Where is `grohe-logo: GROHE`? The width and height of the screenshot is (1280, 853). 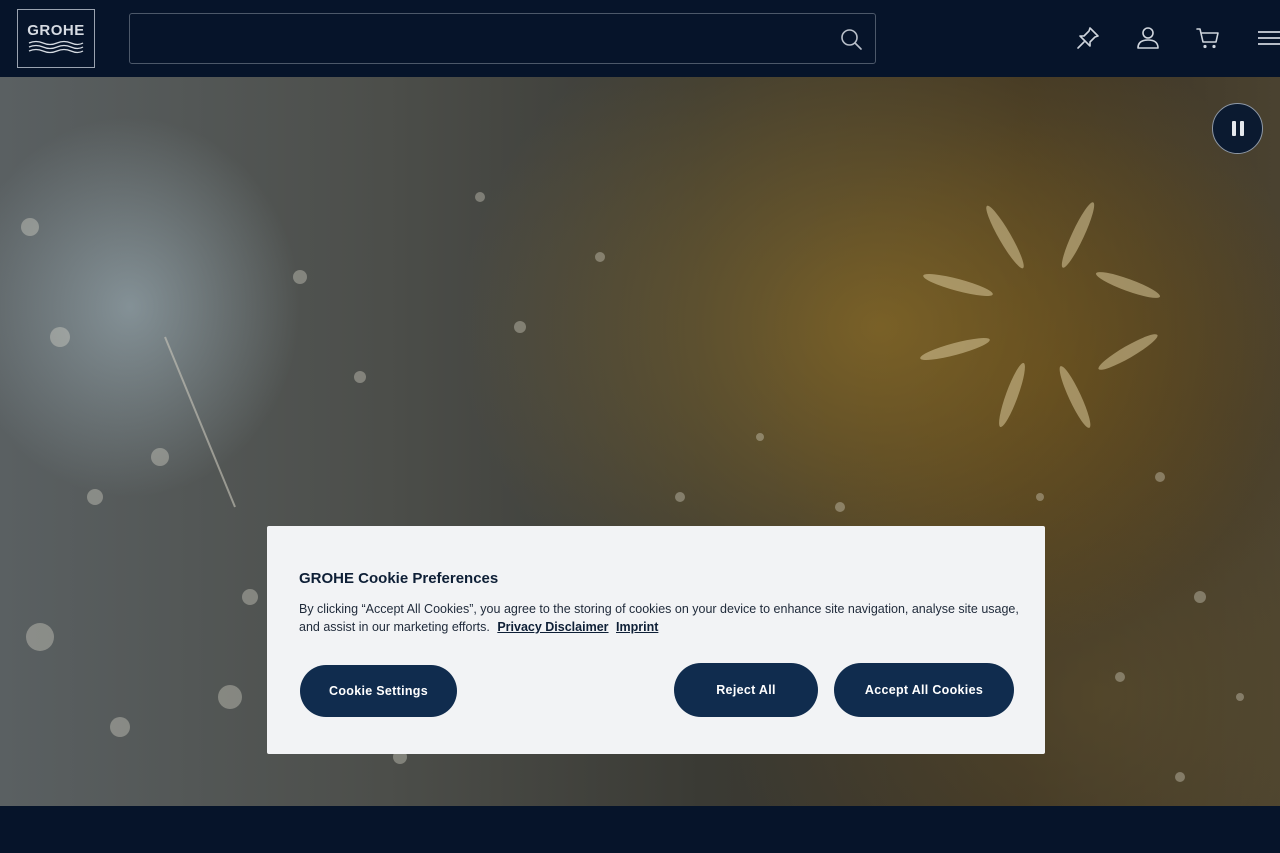 grohe-logo: GROHE is located at coordinates (56, 38).